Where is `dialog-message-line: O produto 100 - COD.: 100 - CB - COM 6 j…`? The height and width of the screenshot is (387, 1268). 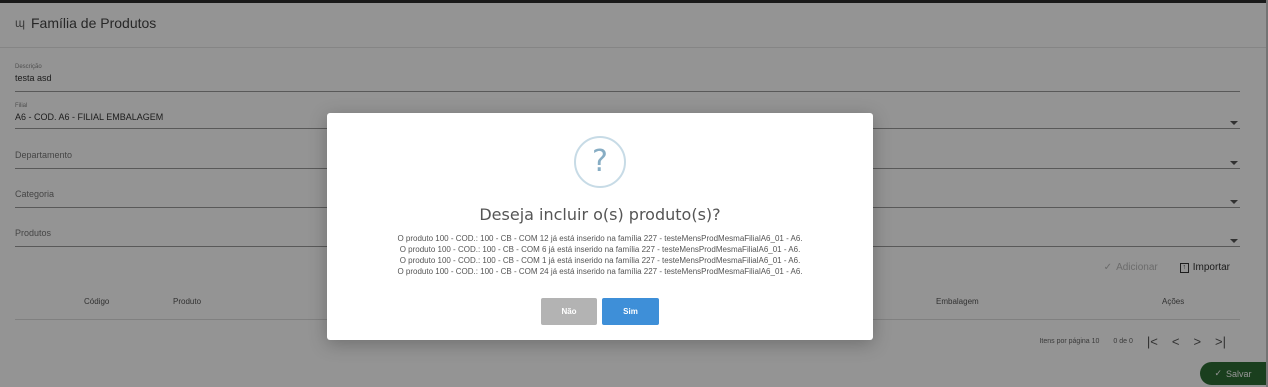
dialog-message-line: O produto 100 - COD.: 100 - CB - COM 6 j… is located at coordinates (600, 249).